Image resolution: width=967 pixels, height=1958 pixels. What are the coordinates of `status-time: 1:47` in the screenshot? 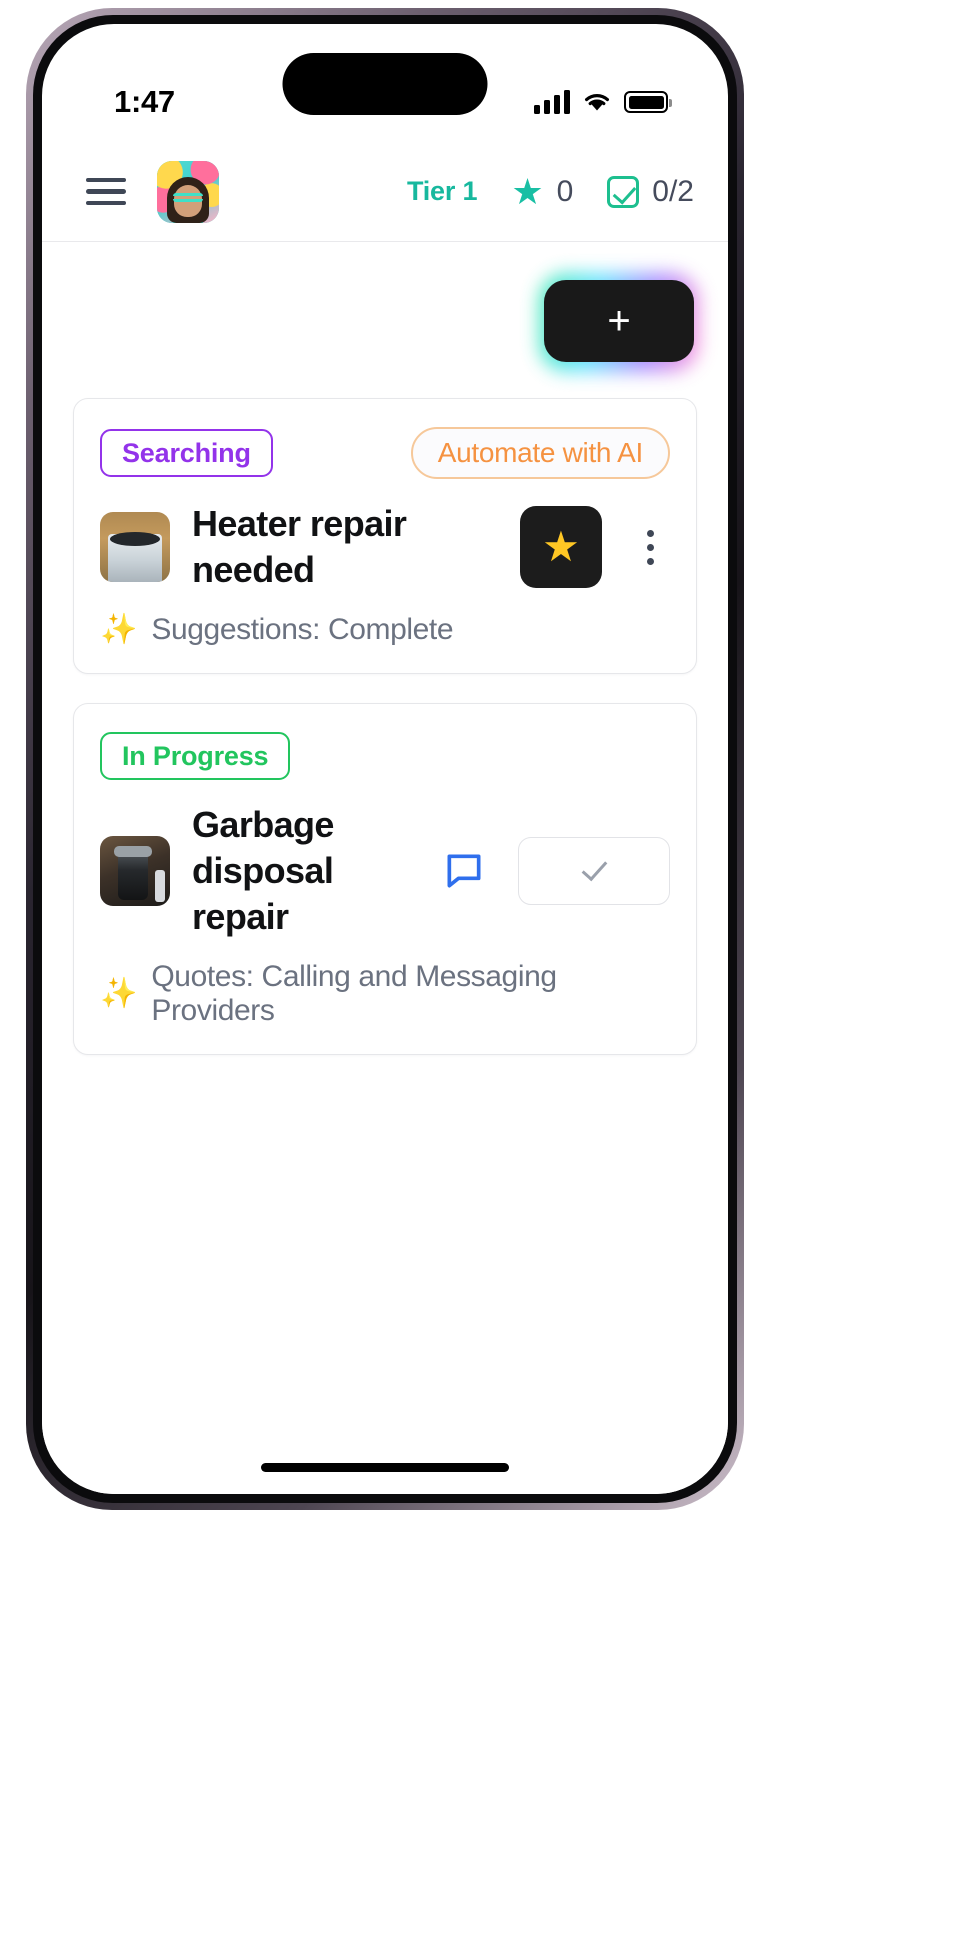 It's located at (144, 101).